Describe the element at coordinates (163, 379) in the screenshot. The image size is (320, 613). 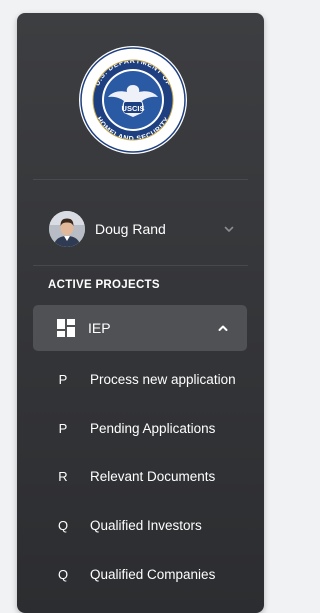
I see `nav-item-label: Process new application` at that location.